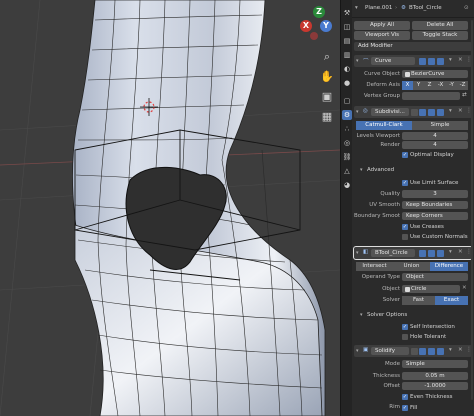 The height and width of the screenshot is (416, 474). I want to click on physics-tab-icon: ◎, so click(347, 143).